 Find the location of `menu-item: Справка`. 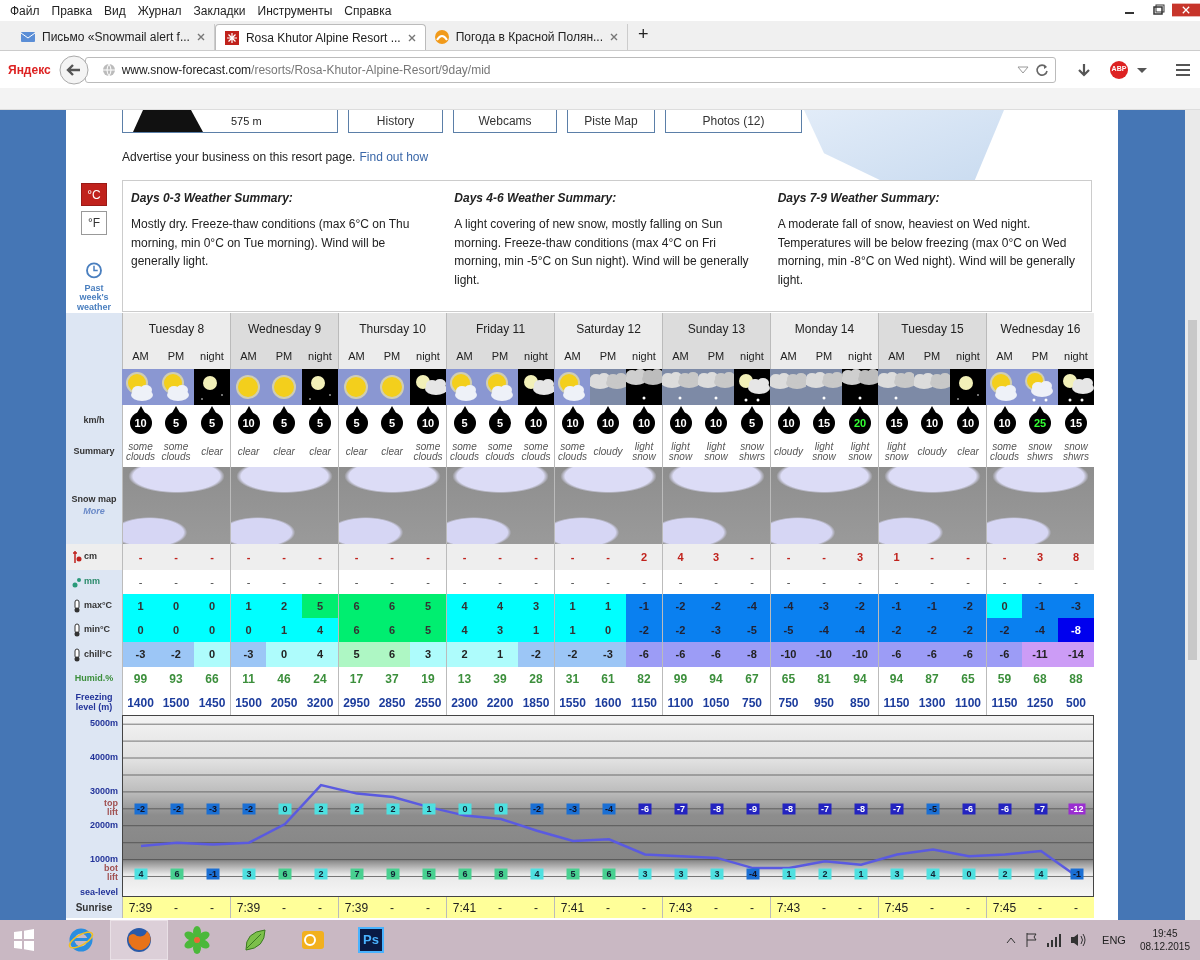

menu-item: Справка is located at coordinates (368, 10).